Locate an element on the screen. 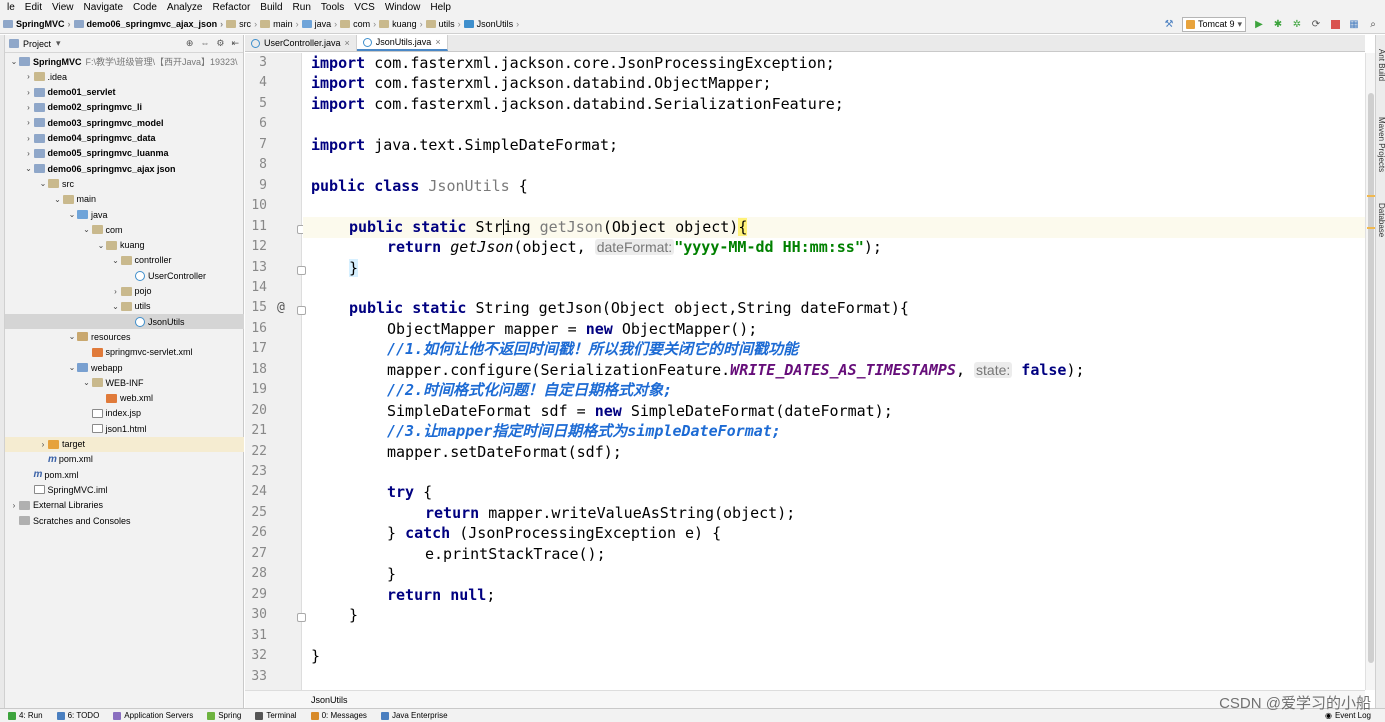 This screenshot has width=1385, height=722. breadcrumb-item: SpringMVC › is located at coordinates (35, 24).